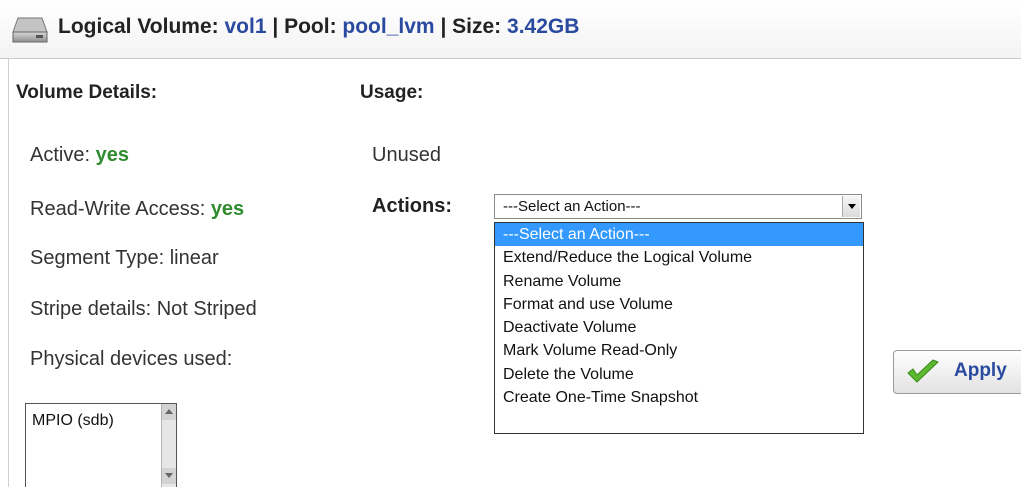 The height and width of the screenshot is (487, 1021). I want to click on scroll-up-button, so click(169, 412).